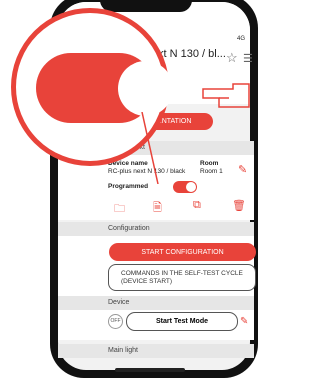 This screenshot has height=382, width=320. I want to click on commands-line-2: (DEVICE START), so click(147, 281).